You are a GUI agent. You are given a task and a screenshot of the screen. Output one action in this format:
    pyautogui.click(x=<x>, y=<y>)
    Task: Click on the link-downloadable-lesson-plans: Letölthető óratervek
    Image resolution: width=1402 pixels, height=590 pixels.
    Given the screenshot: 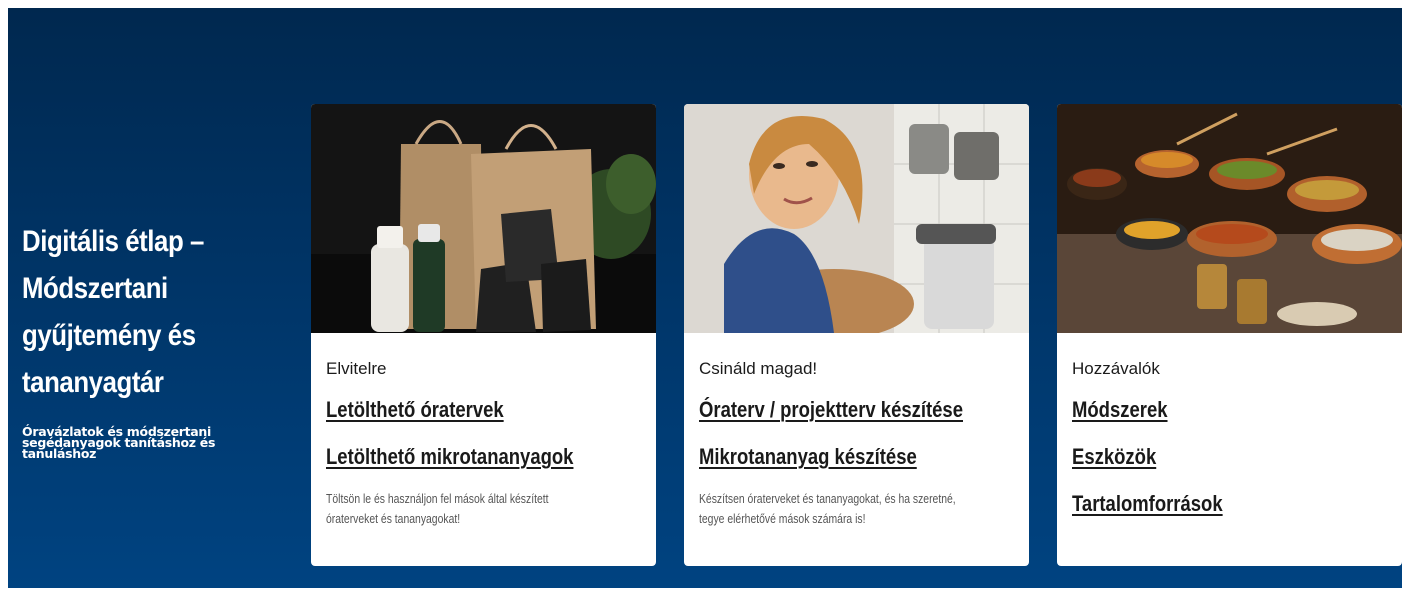 What is the action you would take?
    pyautogui.click(x=459, y=409)
    